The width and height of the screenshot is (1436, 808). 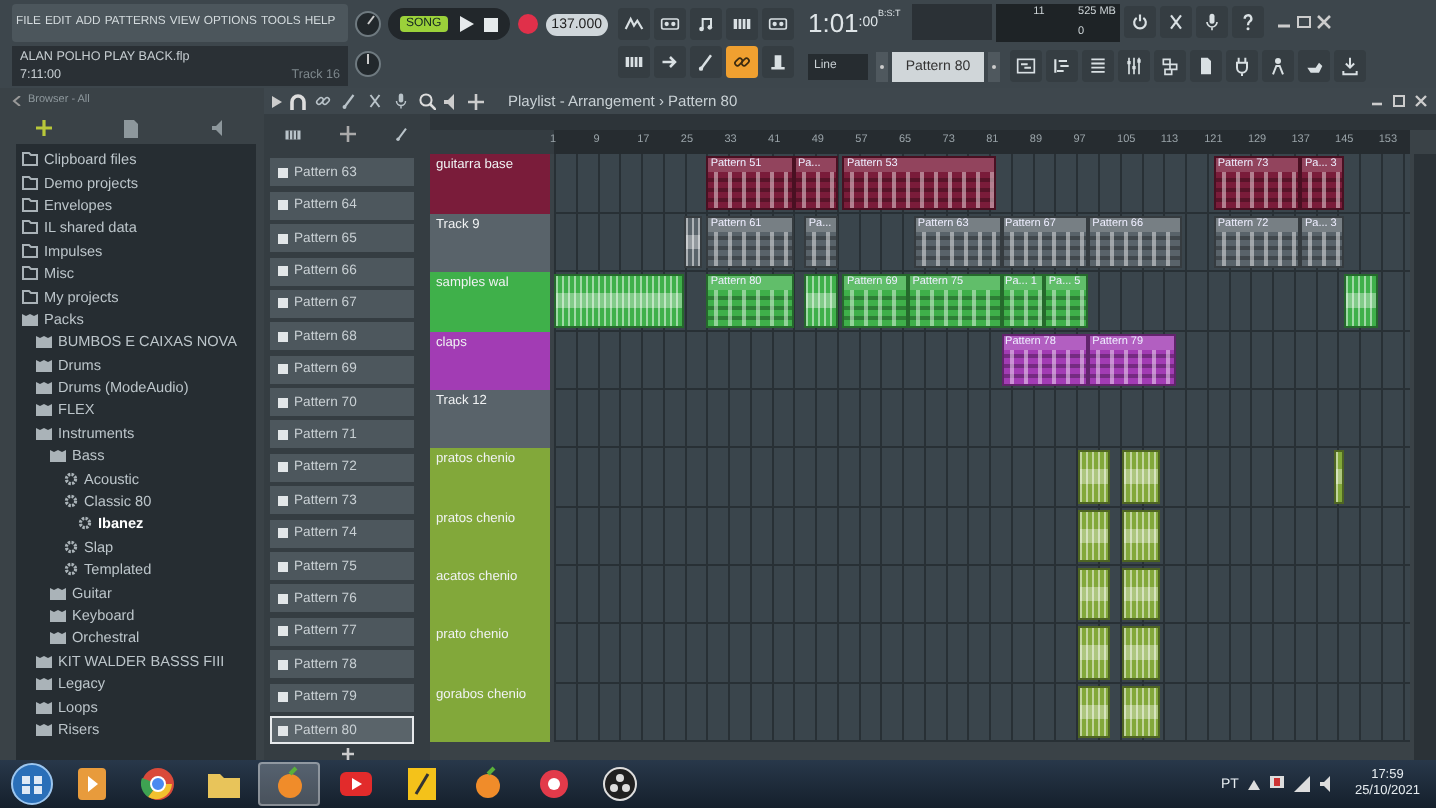 I want to click on start-button-icon, so click(x=32, y=784).